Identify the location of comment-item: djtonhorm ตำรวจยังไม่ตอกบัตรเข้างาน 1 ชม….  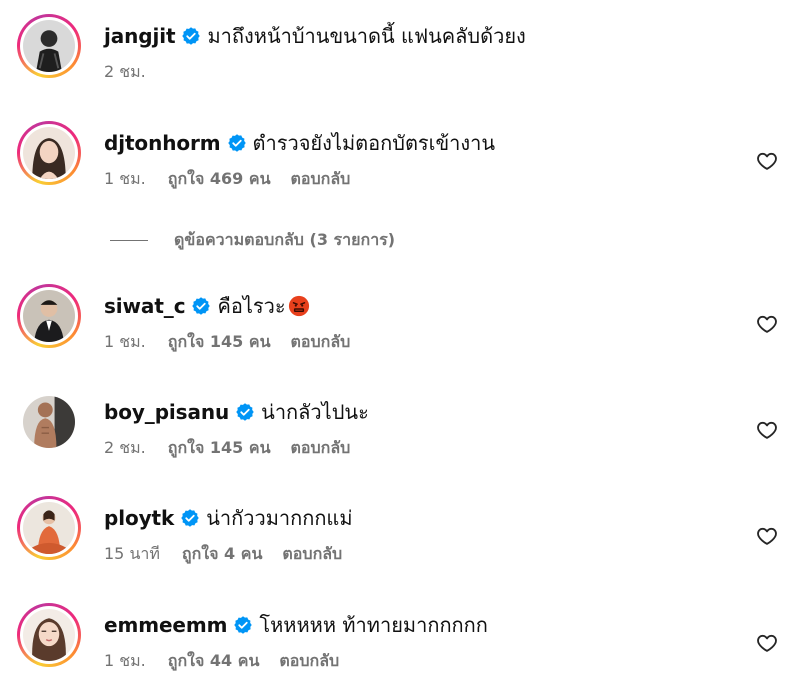
(400, 161).